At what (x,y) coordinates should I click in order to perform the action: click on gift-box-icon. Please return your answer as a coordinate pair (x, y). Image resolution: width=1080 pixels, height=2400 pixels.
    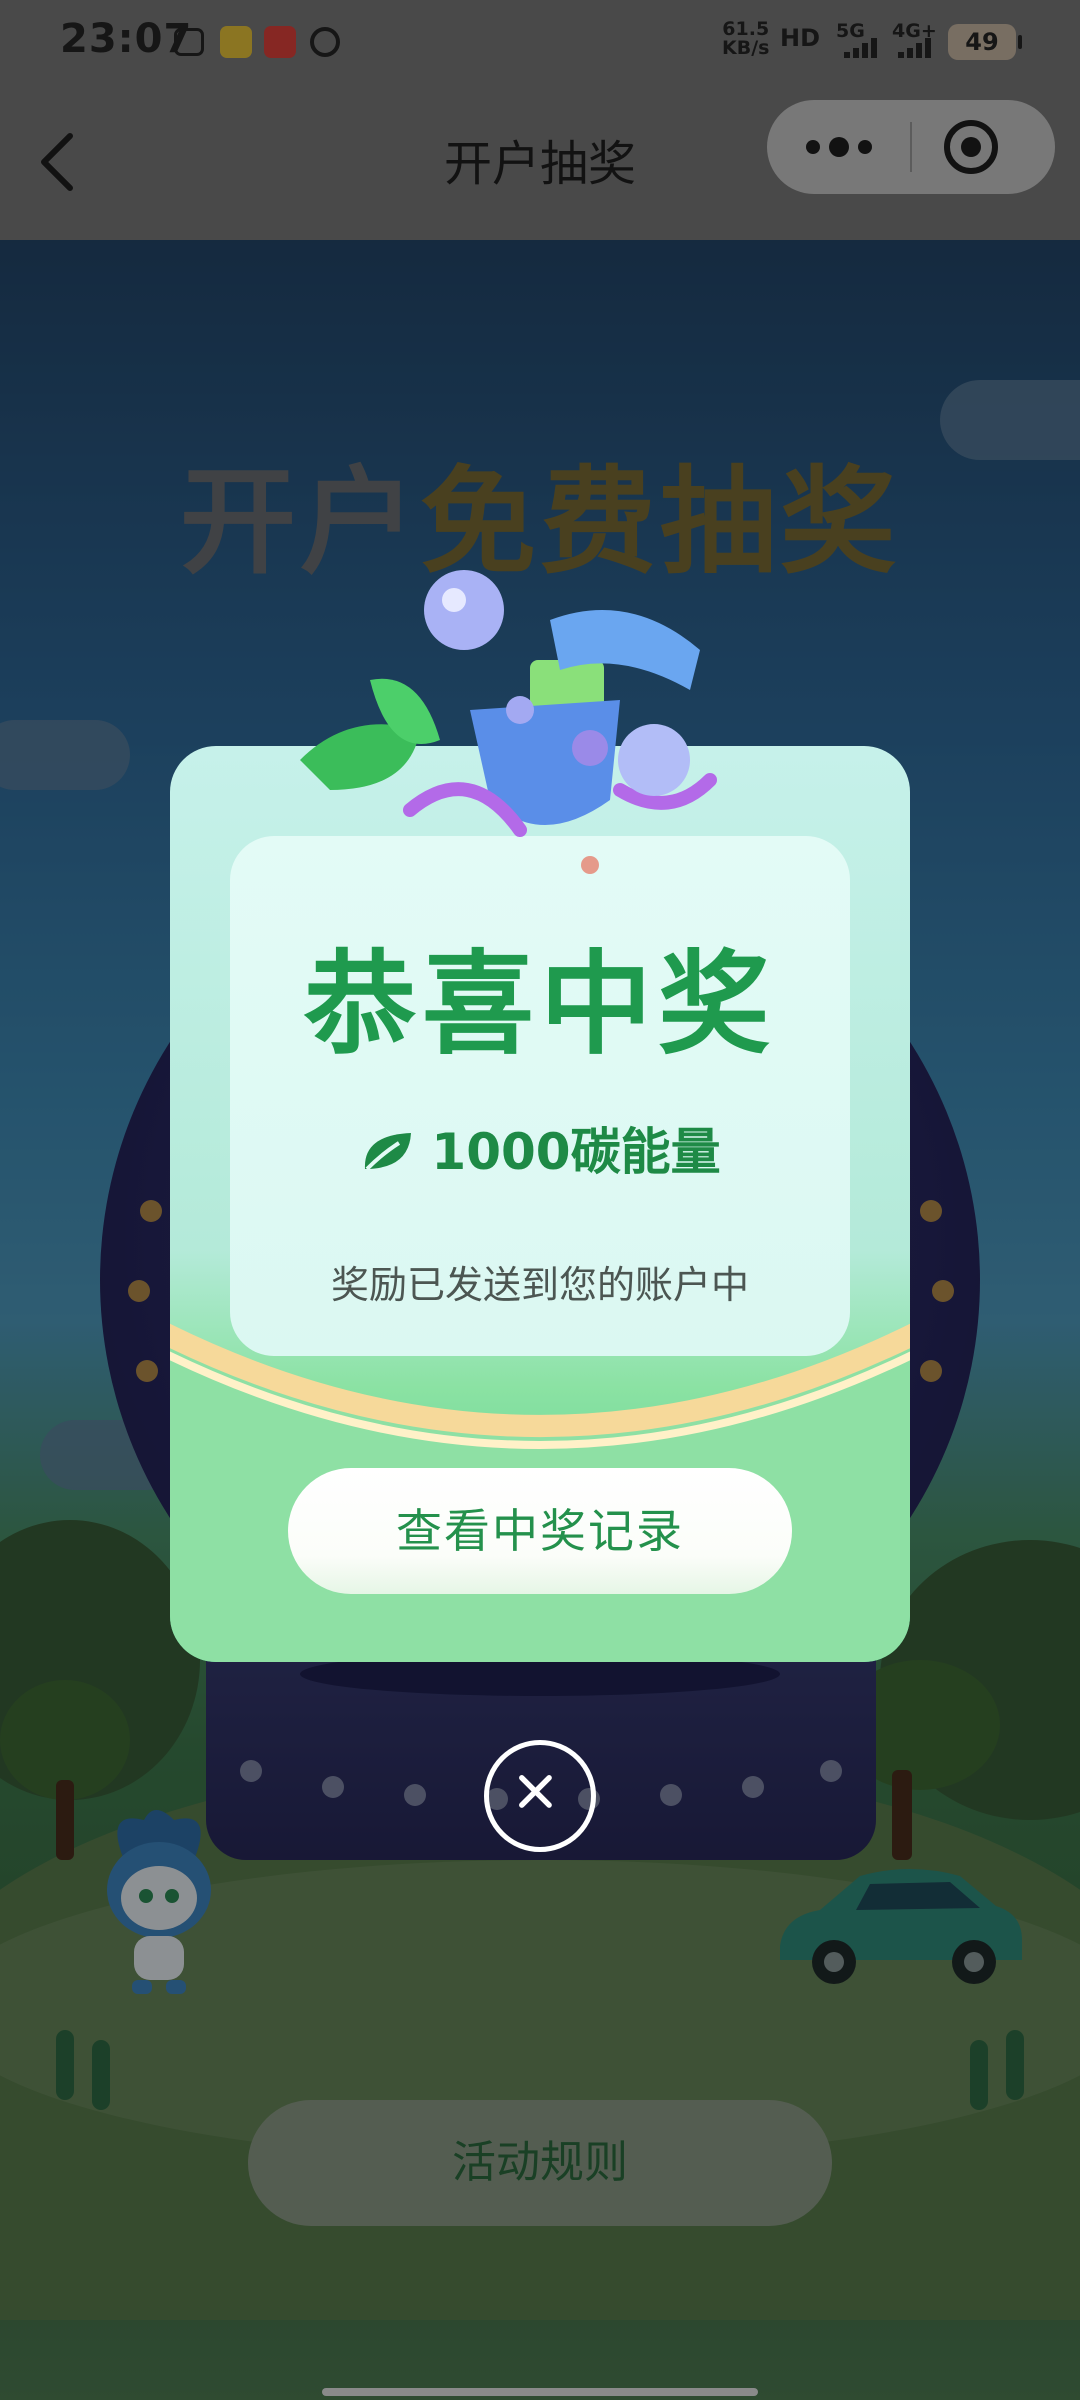
    Looking at the image, I should click on (508, 722).